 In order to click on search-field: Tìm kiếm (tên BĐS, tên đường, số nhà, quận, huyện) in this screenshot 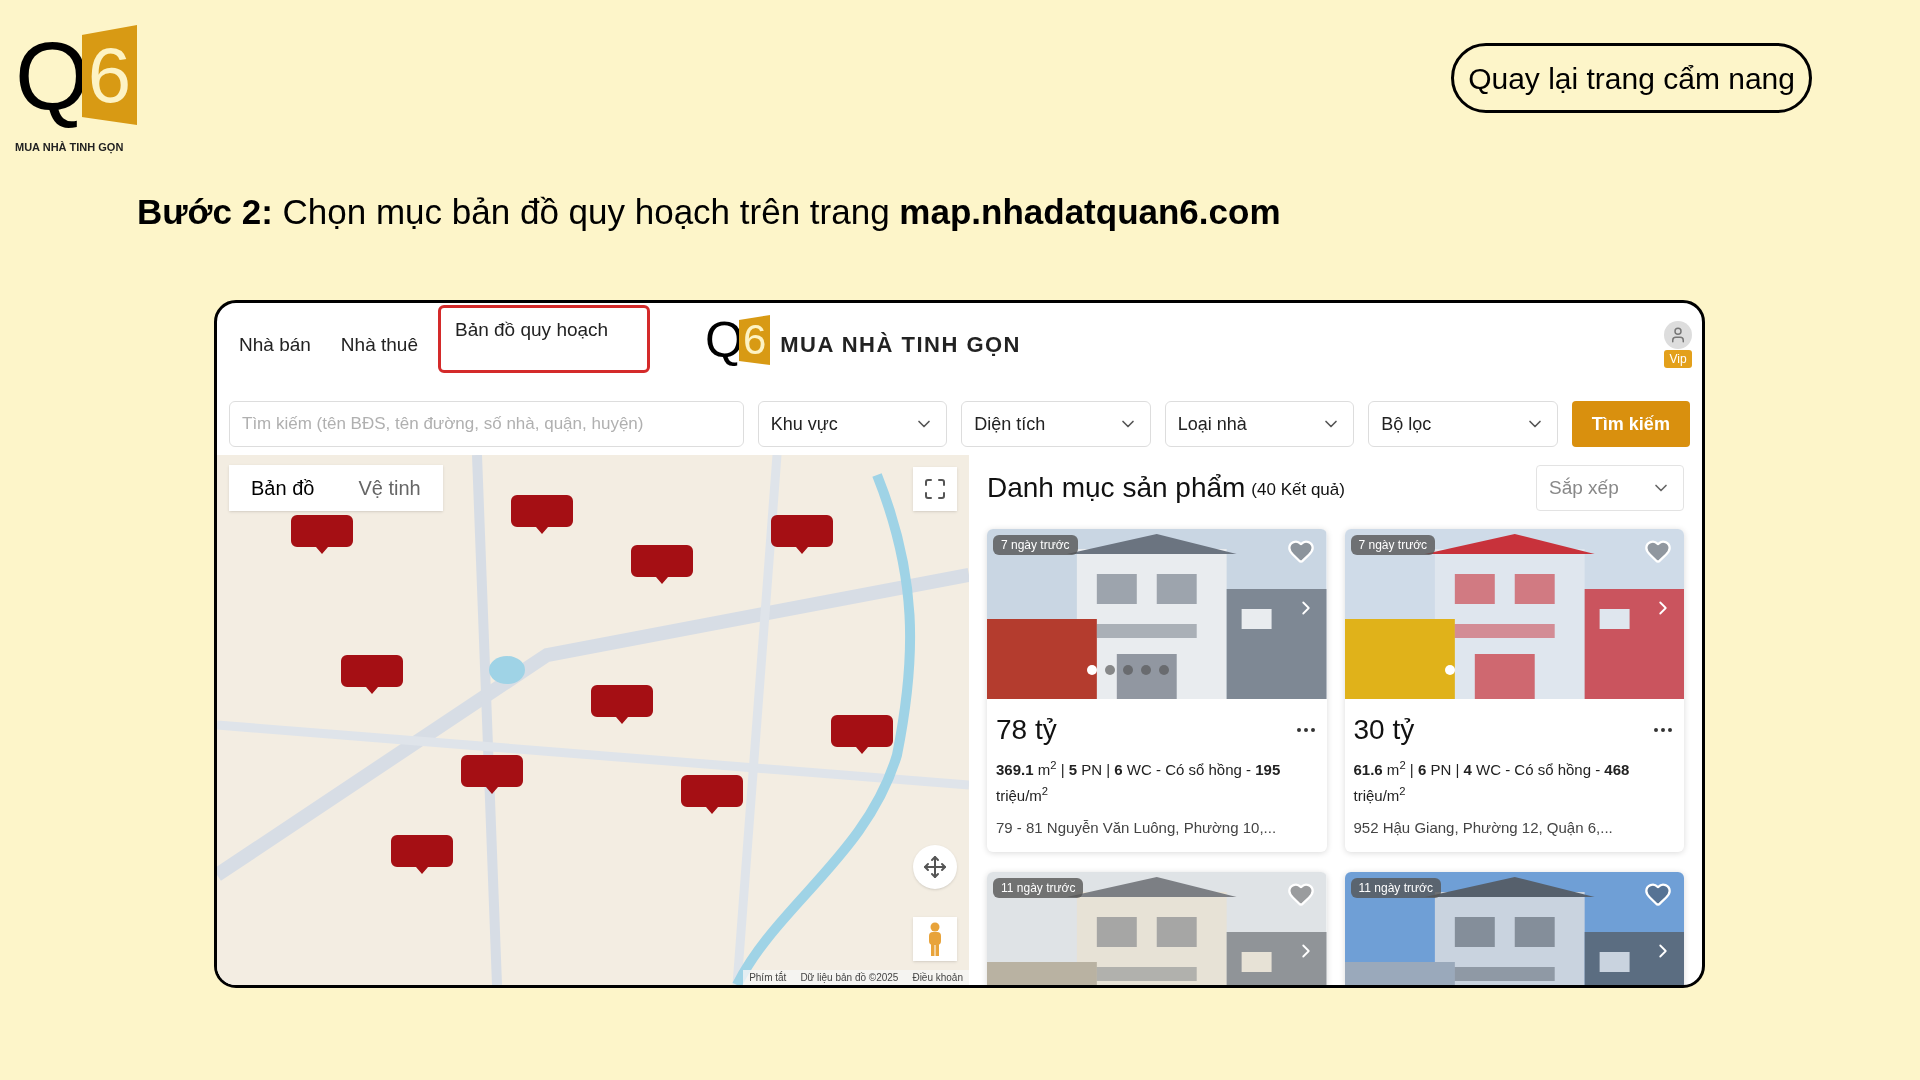, I will do `click(486, 424)`.